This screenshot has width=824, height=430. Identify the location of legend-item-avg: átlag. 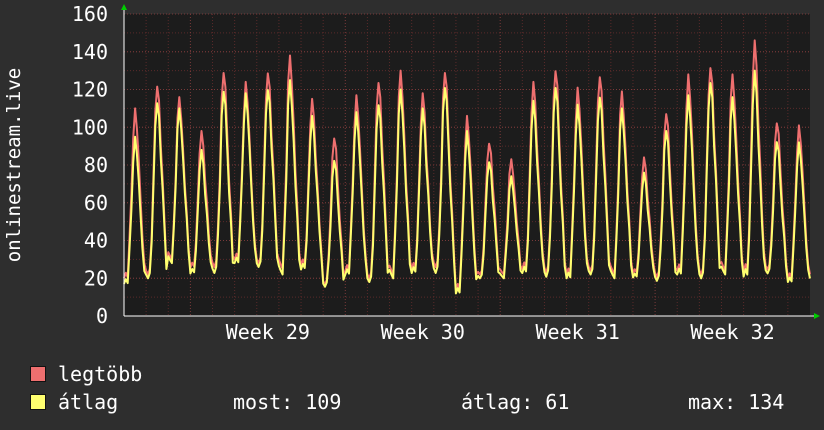
(74, 402).